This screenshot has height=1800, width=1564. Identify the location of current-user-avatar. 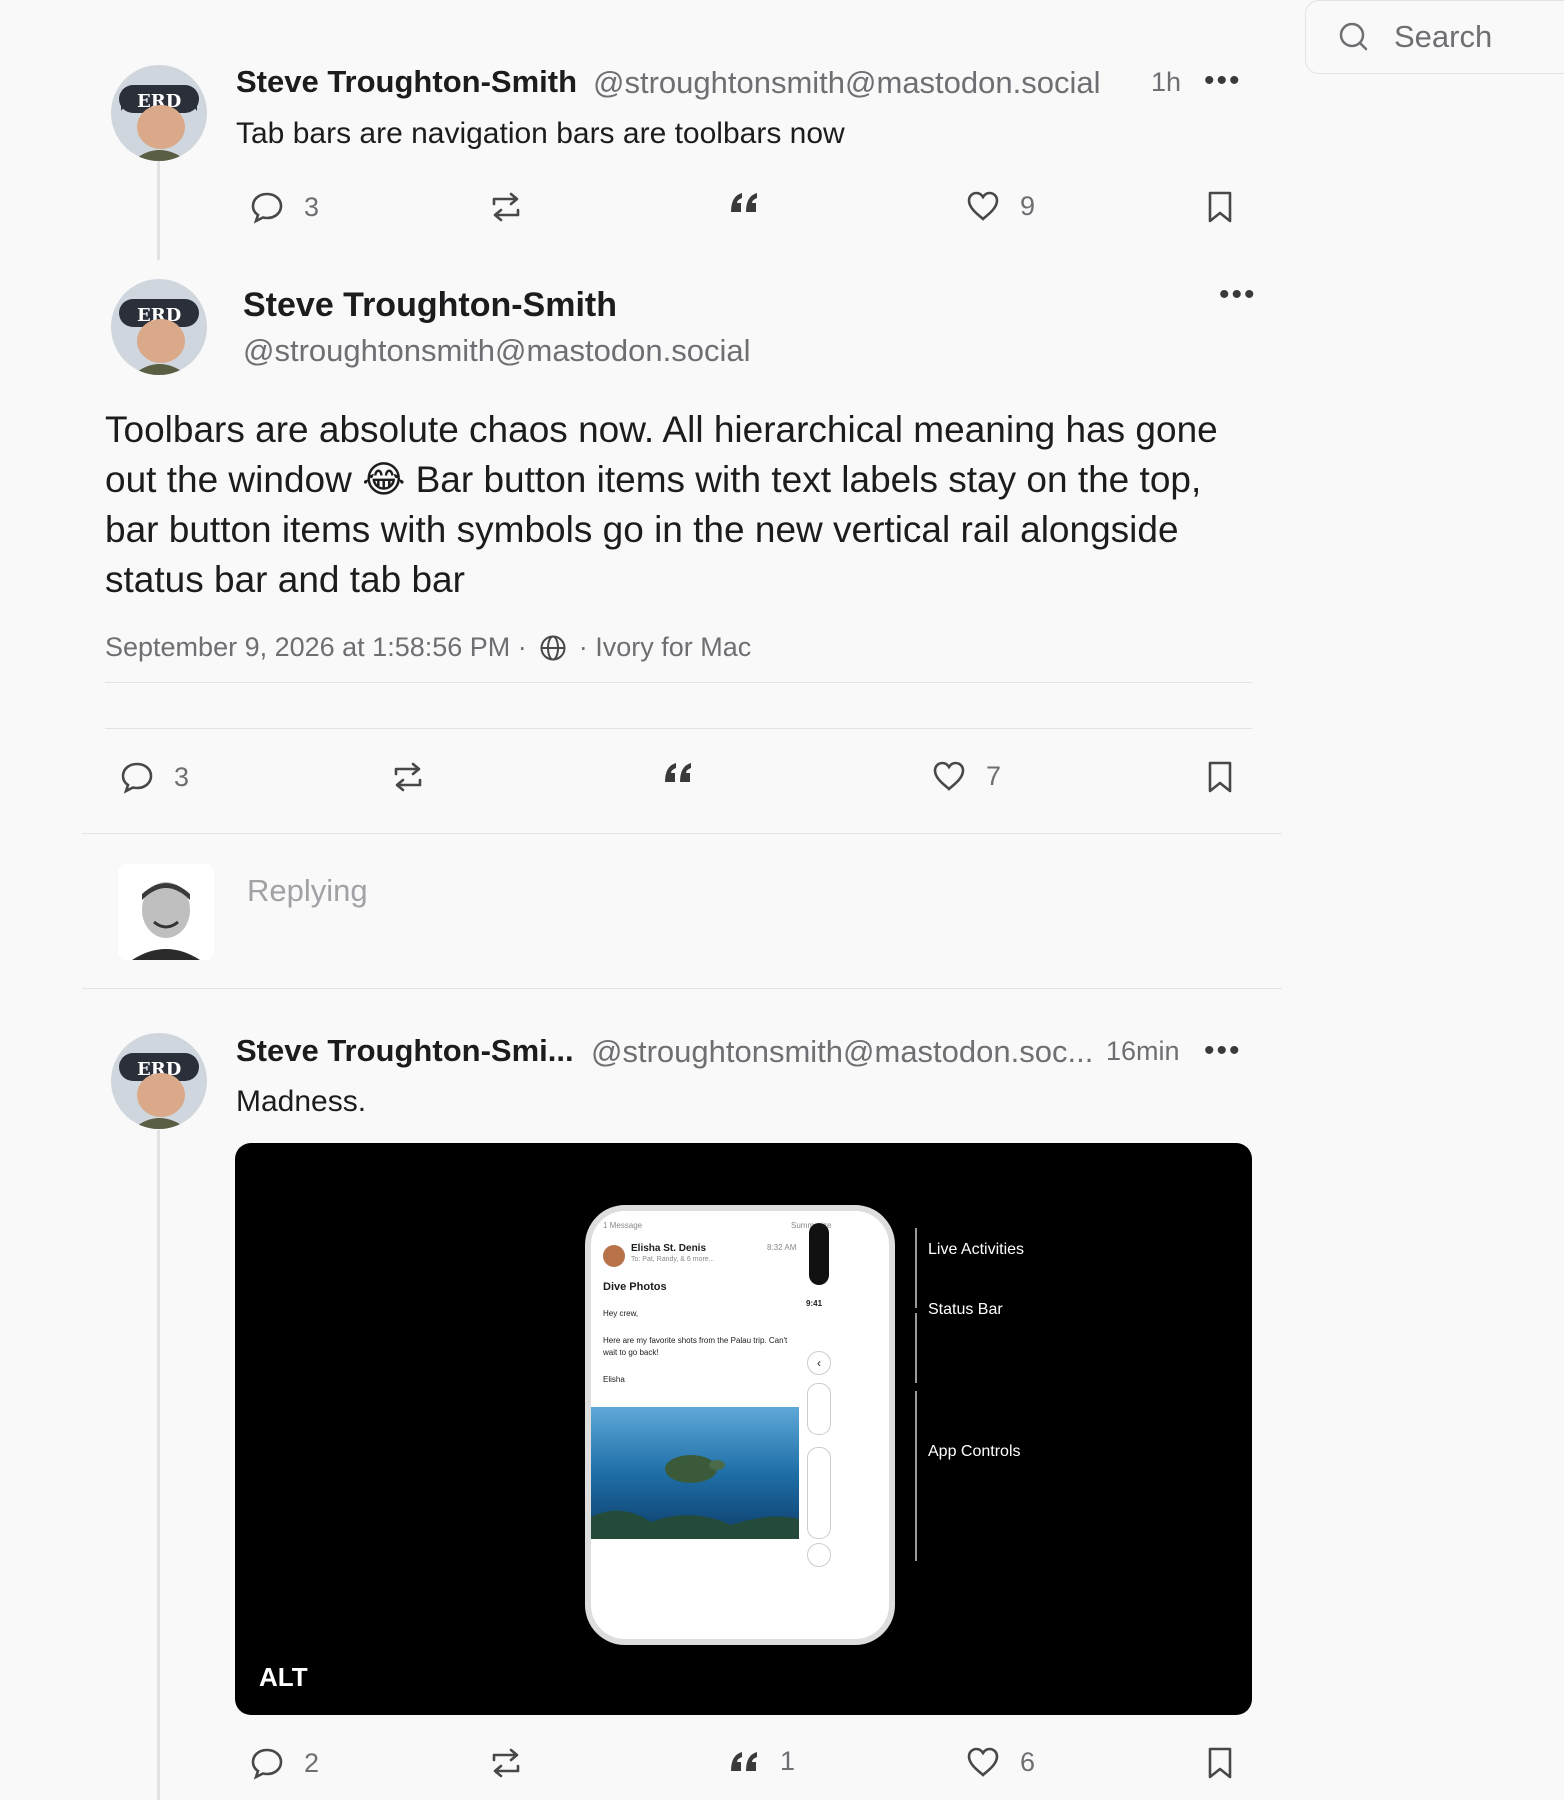
(166, 912).